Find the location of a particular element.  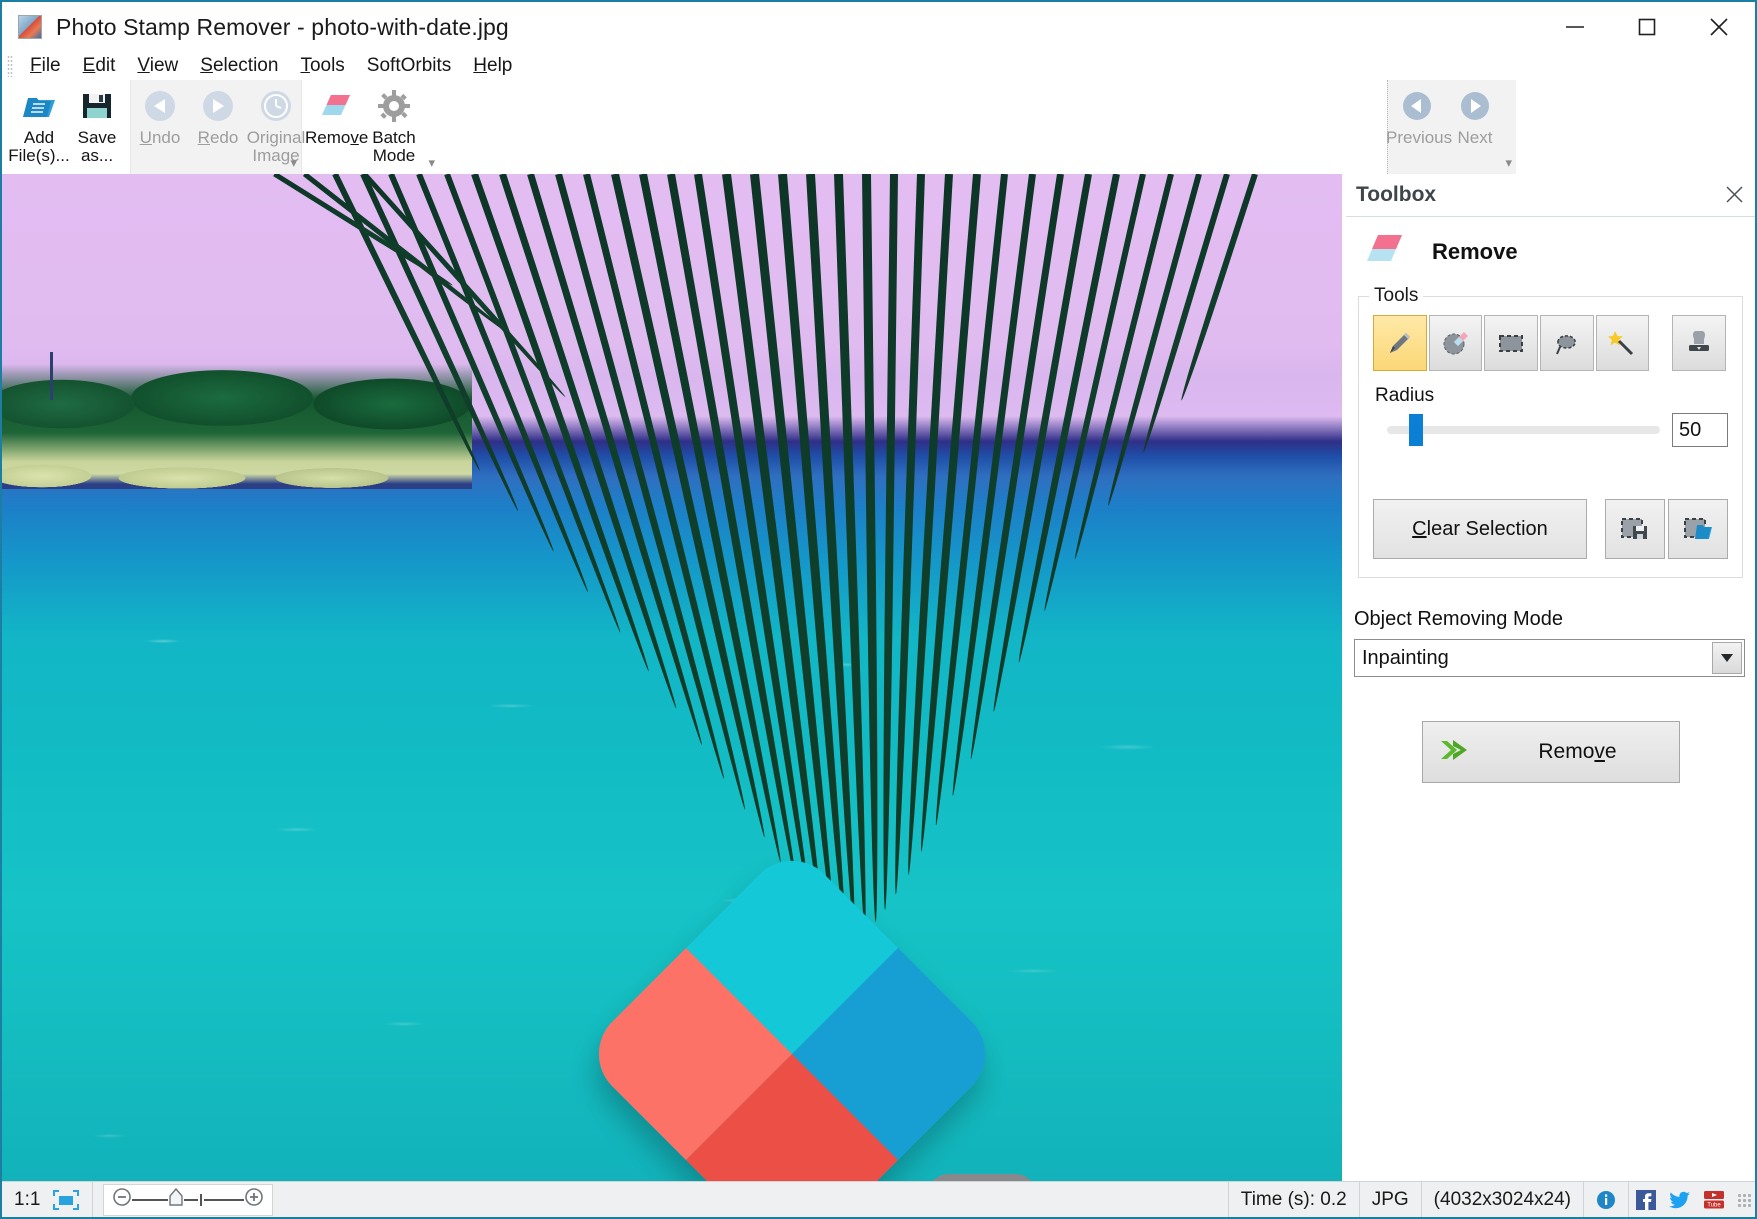

radius-slider-row: 50 is located at coordinates (1550, 430).